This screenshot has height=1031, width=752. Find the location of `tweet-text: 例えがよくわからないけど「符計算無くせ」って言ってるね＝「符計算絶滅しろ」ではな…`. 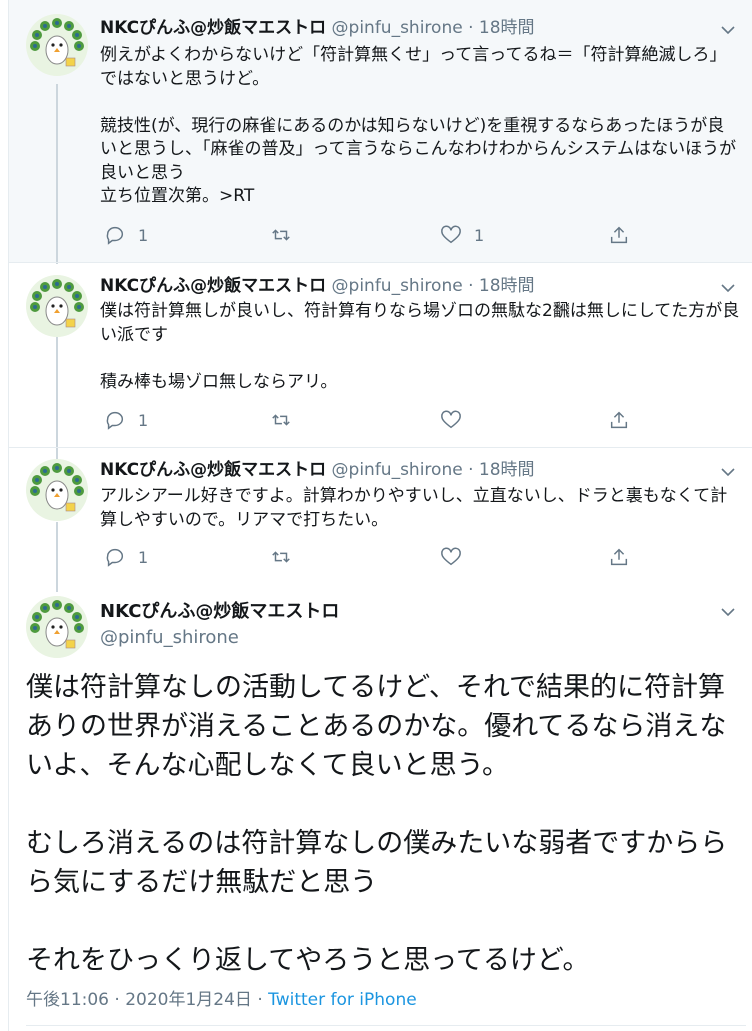

tweet-text: 例えがよくわからないけど「符計算無くせ」って言ってるね＝「符計算絶滅しろ」ではな… is located at coordinates (418, 125).